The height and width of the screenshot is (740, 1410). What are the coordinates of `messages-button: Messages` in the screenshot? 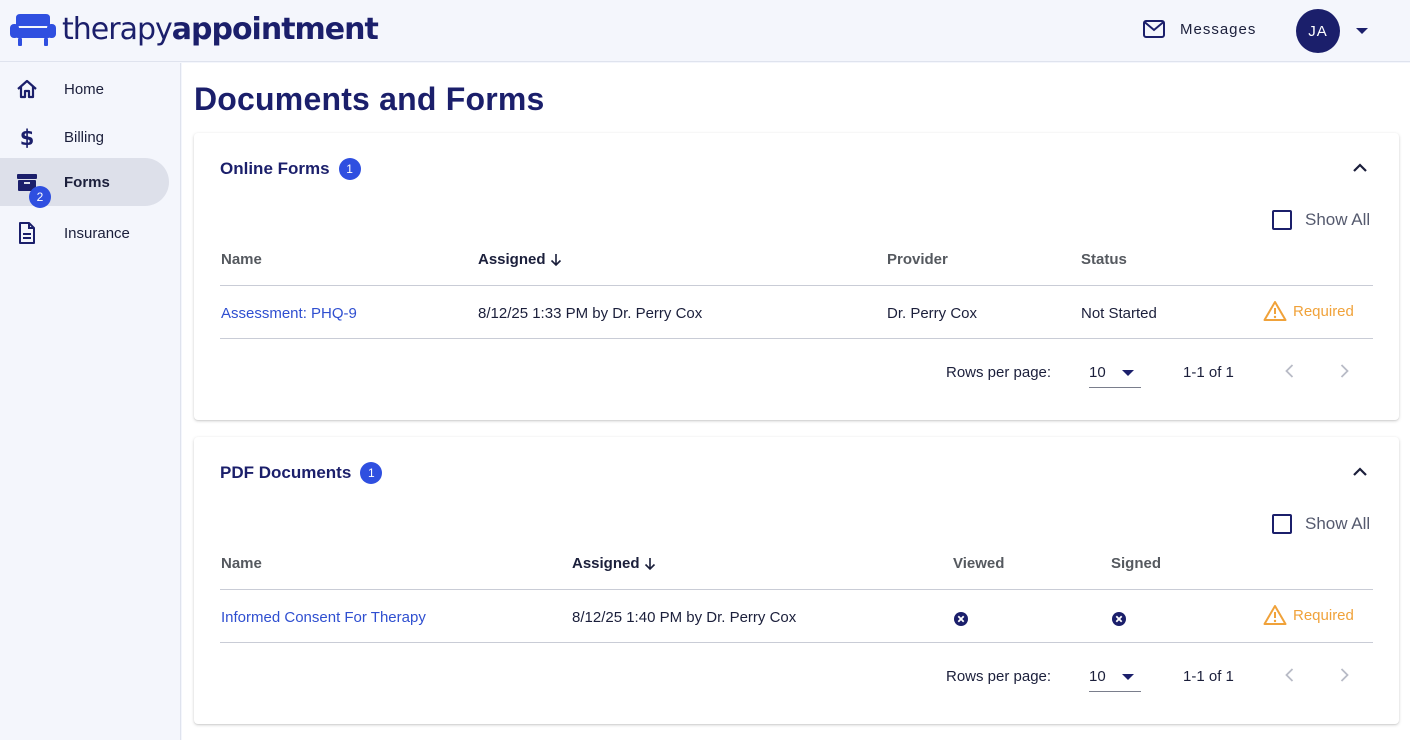 It's located at (1199, 29).